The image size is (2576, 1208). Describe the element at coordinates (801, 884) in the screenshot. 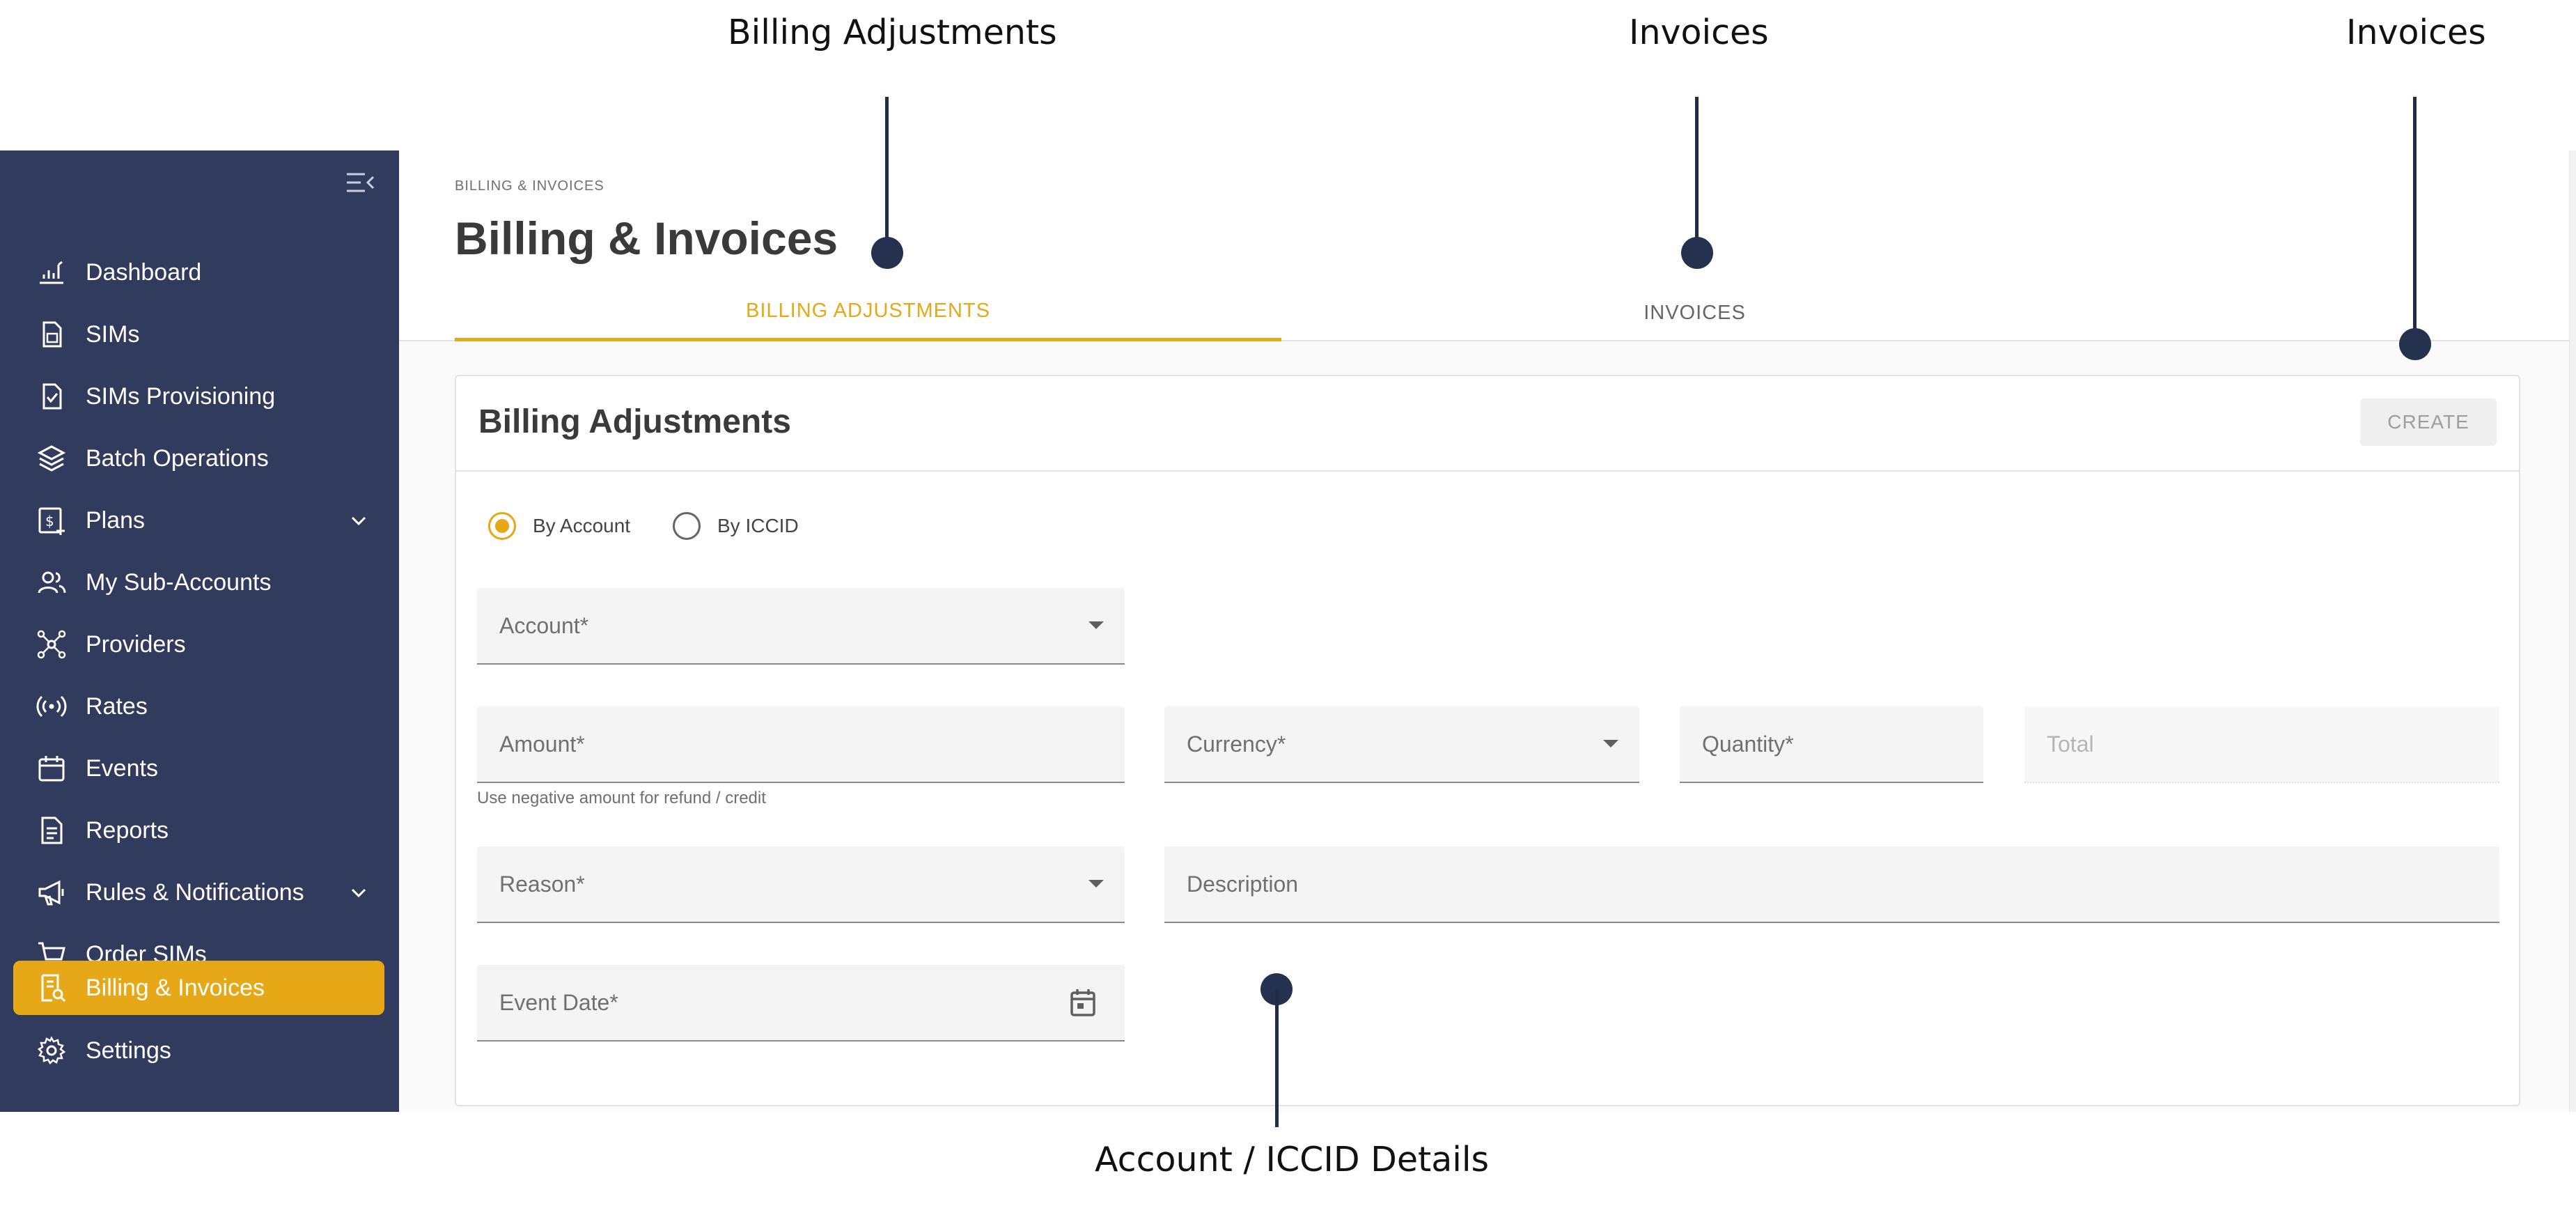

I see `reason-select: Reason*` at that location.